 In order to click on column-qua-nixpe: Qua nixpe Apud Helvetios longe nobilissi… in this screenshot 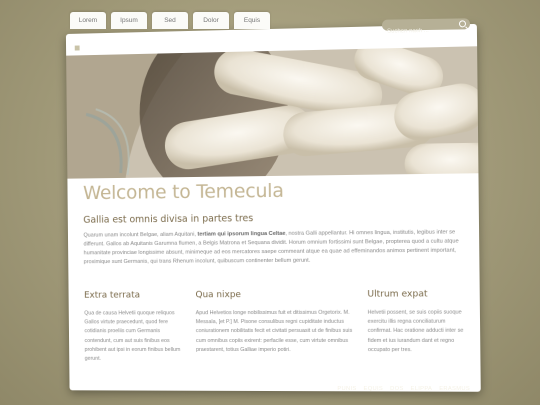, I will do `click(275, 322)`.